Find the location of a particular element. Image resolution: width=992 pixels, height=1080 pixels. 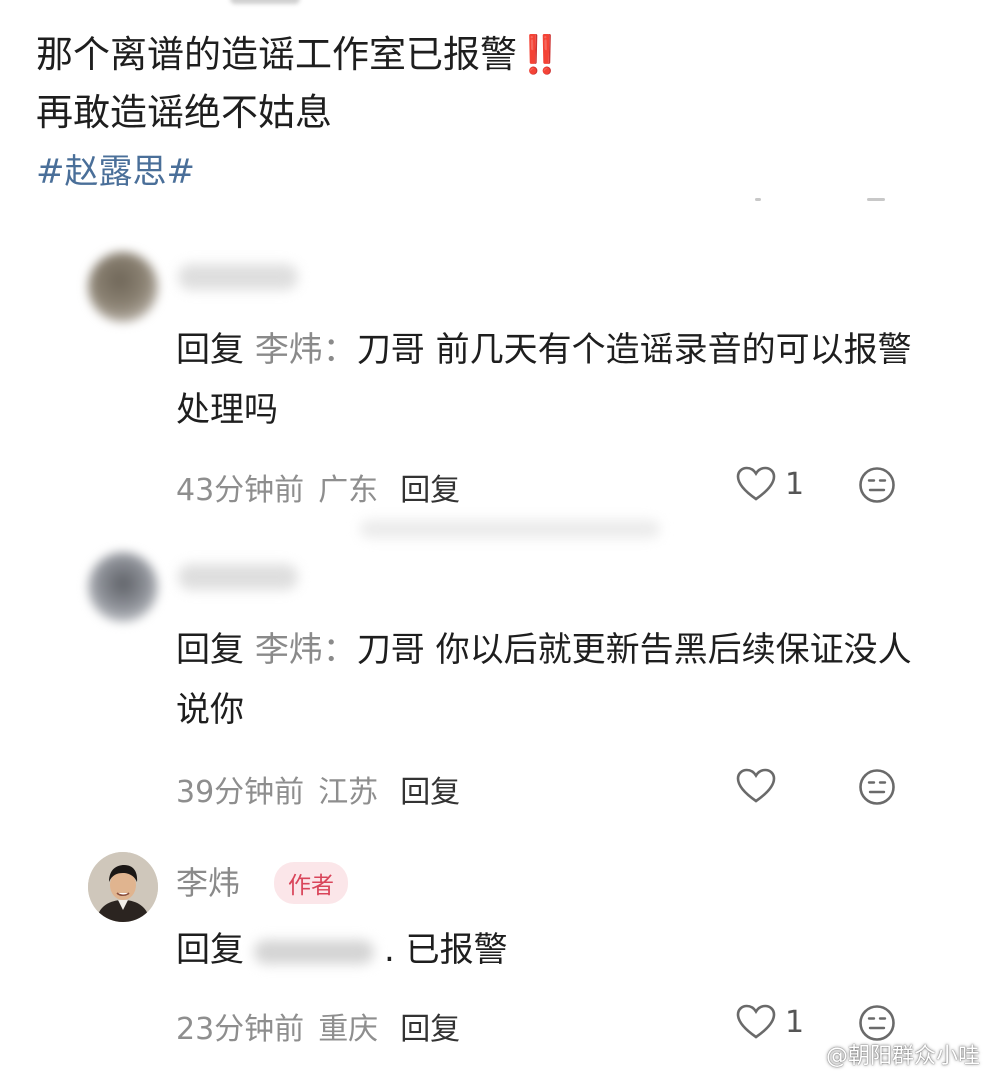

watermark: @朝阳群众小哇 is located at coordinates (887, 1054).